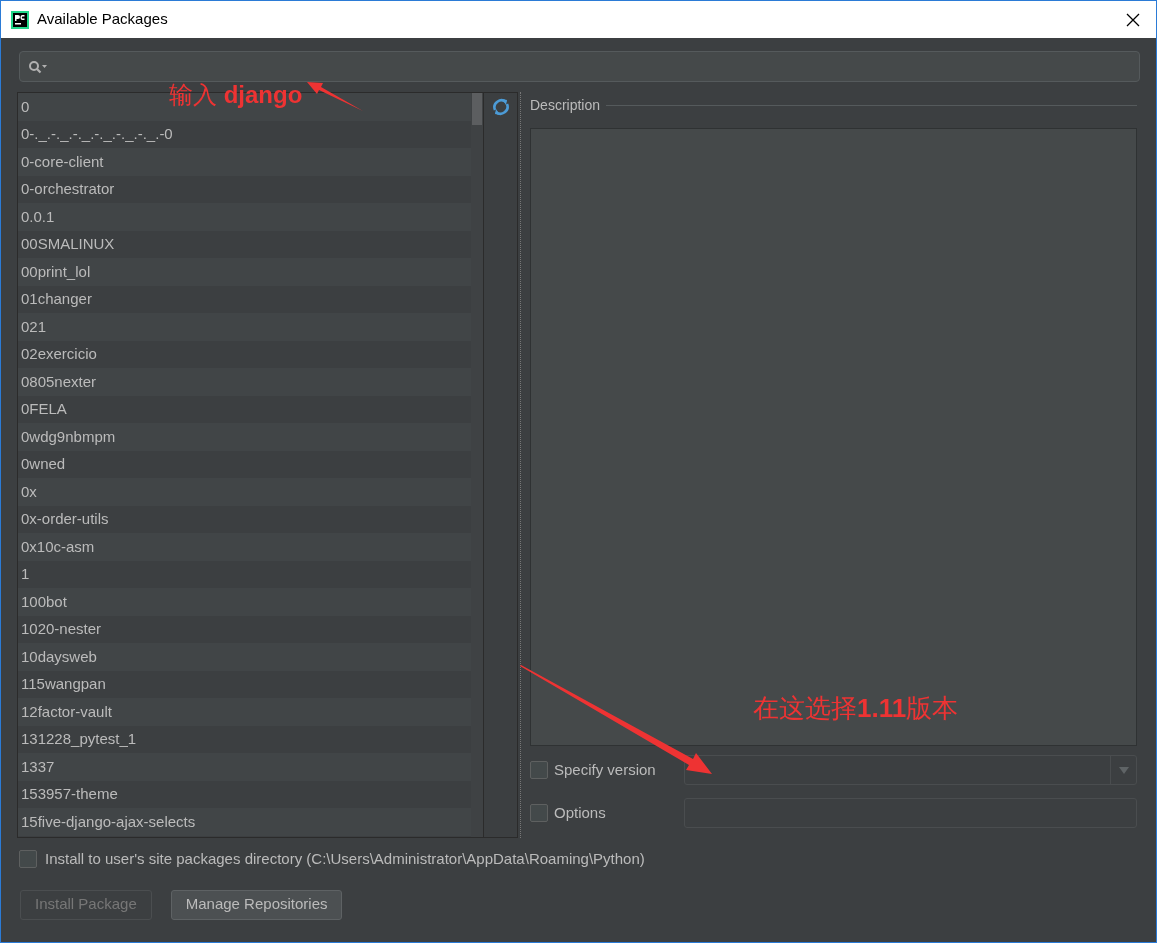  I want to click on package-list-item: 0.0.1, so click(244, 217).